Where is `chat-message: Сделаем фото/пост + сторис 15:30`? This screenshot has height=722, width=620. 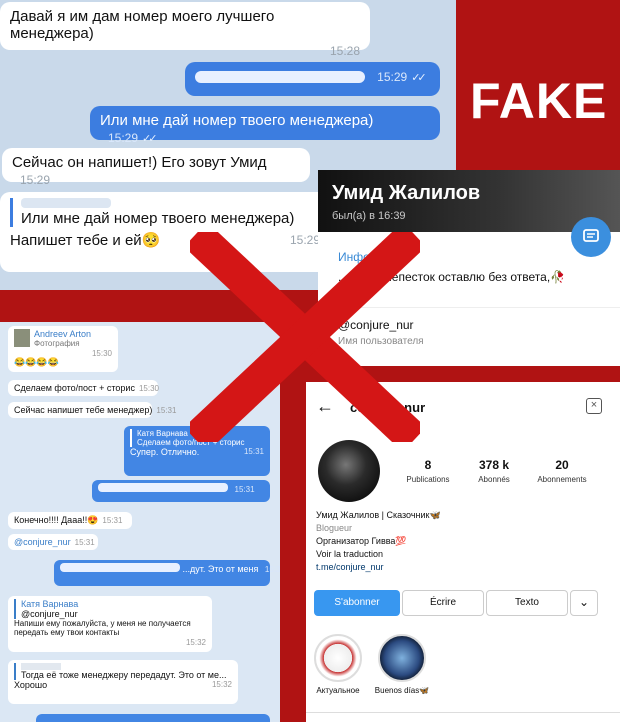 chat-message: Сделаем фото/пост + сторис 15:30 is located at coordinates (83, 388).